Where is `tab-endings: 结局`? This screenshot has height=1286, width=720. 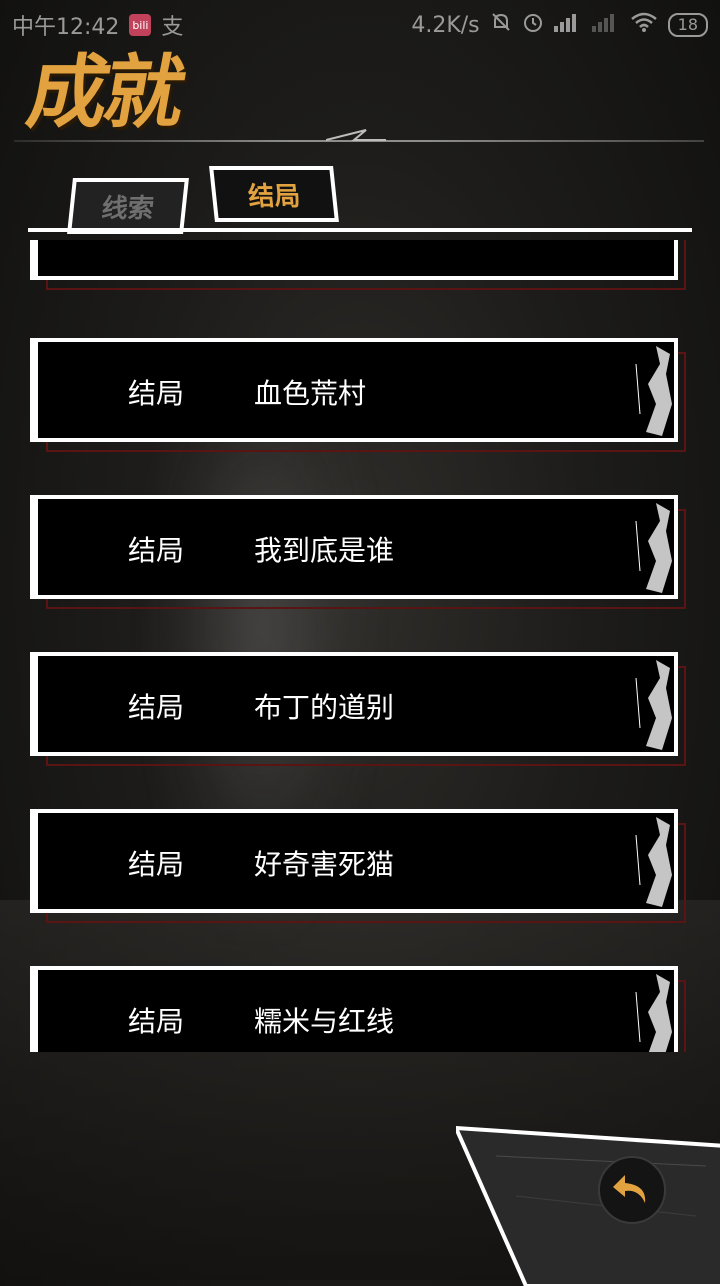
tab-endings: 结局 is located at coordinates (274, 194).